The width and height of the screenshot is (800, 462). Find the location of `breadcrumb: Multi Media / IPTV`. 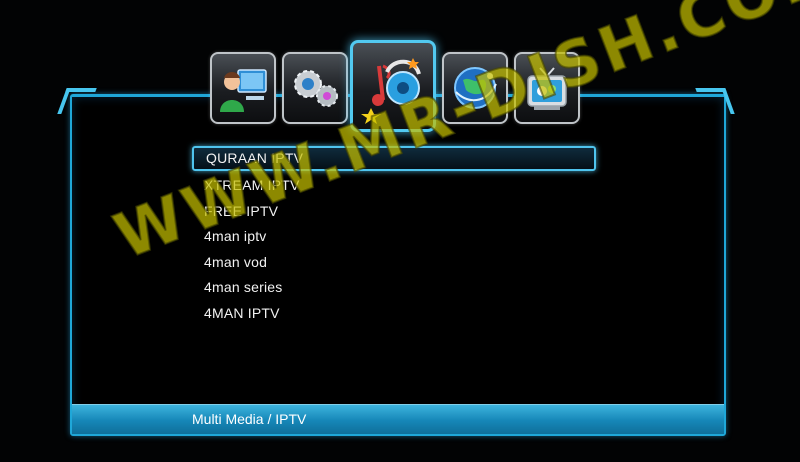

breadcrumb: Multi Media / IPTV is located at coordinates (249, 419).